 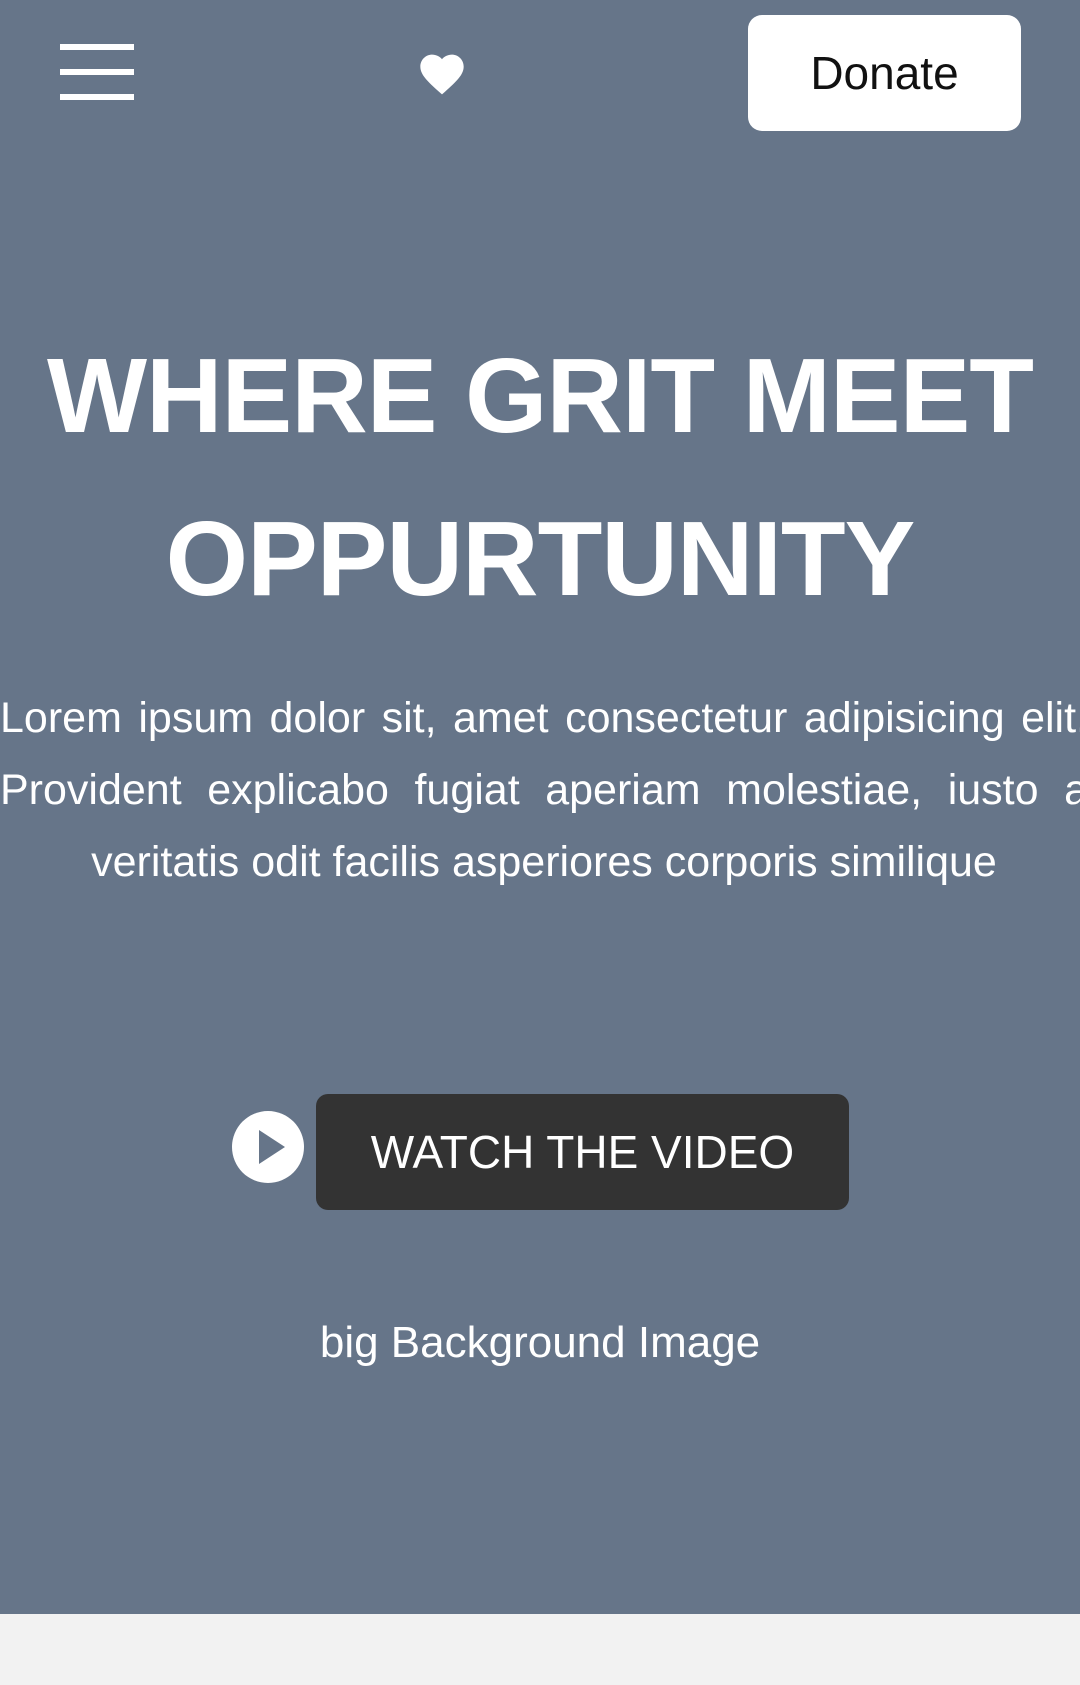 What do you see at coordinates (540, 1342) in the screenshot?
I see `background-image-caption: big Background Image` at bounding box center [540, 1342].